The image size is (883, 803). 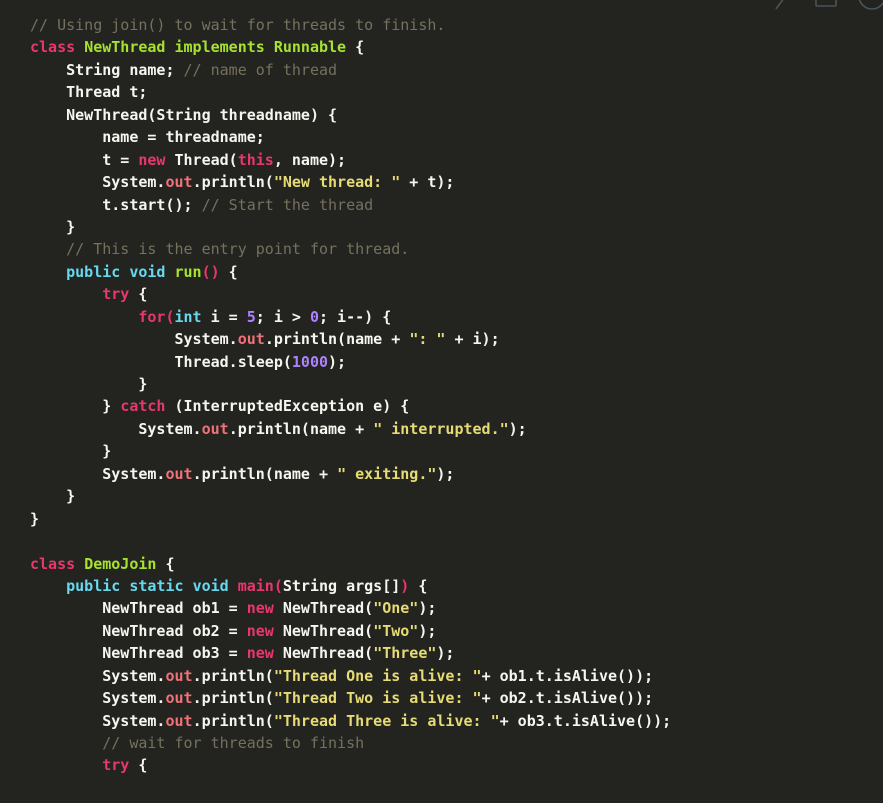 What do you see at coordinates (441, 70) in the screenshot?
I see `code-line: String name; // name of thread` at bounding box center [441, 70].